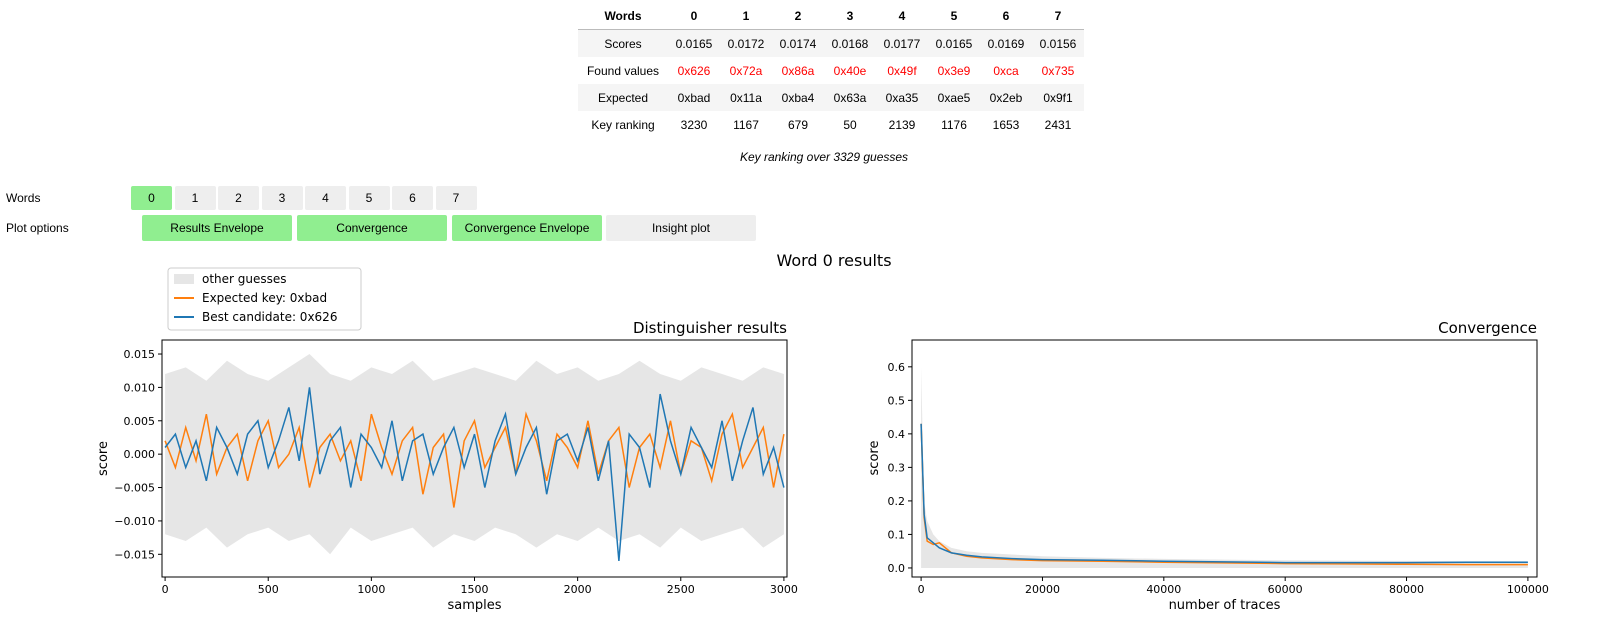 This screenshot has height=630, width=1600. What do you see at coordinates (527, 228) in the screenshot?
I see `plot-option-convergence-envelope: Convergence Envelope` at bounding box center [527, 228].